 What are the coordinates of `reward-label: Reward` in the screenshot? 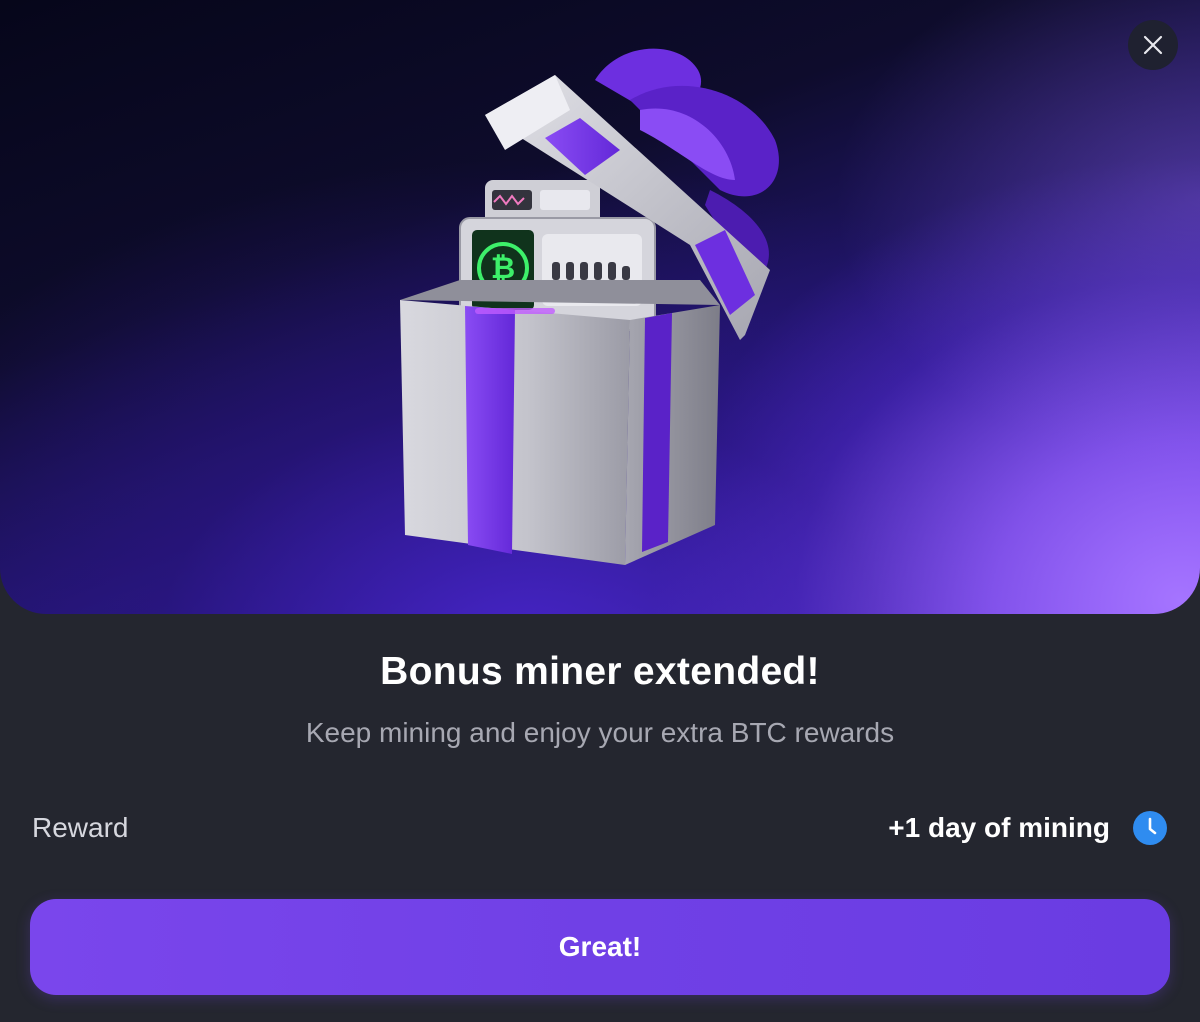 It's located at (80, 827).